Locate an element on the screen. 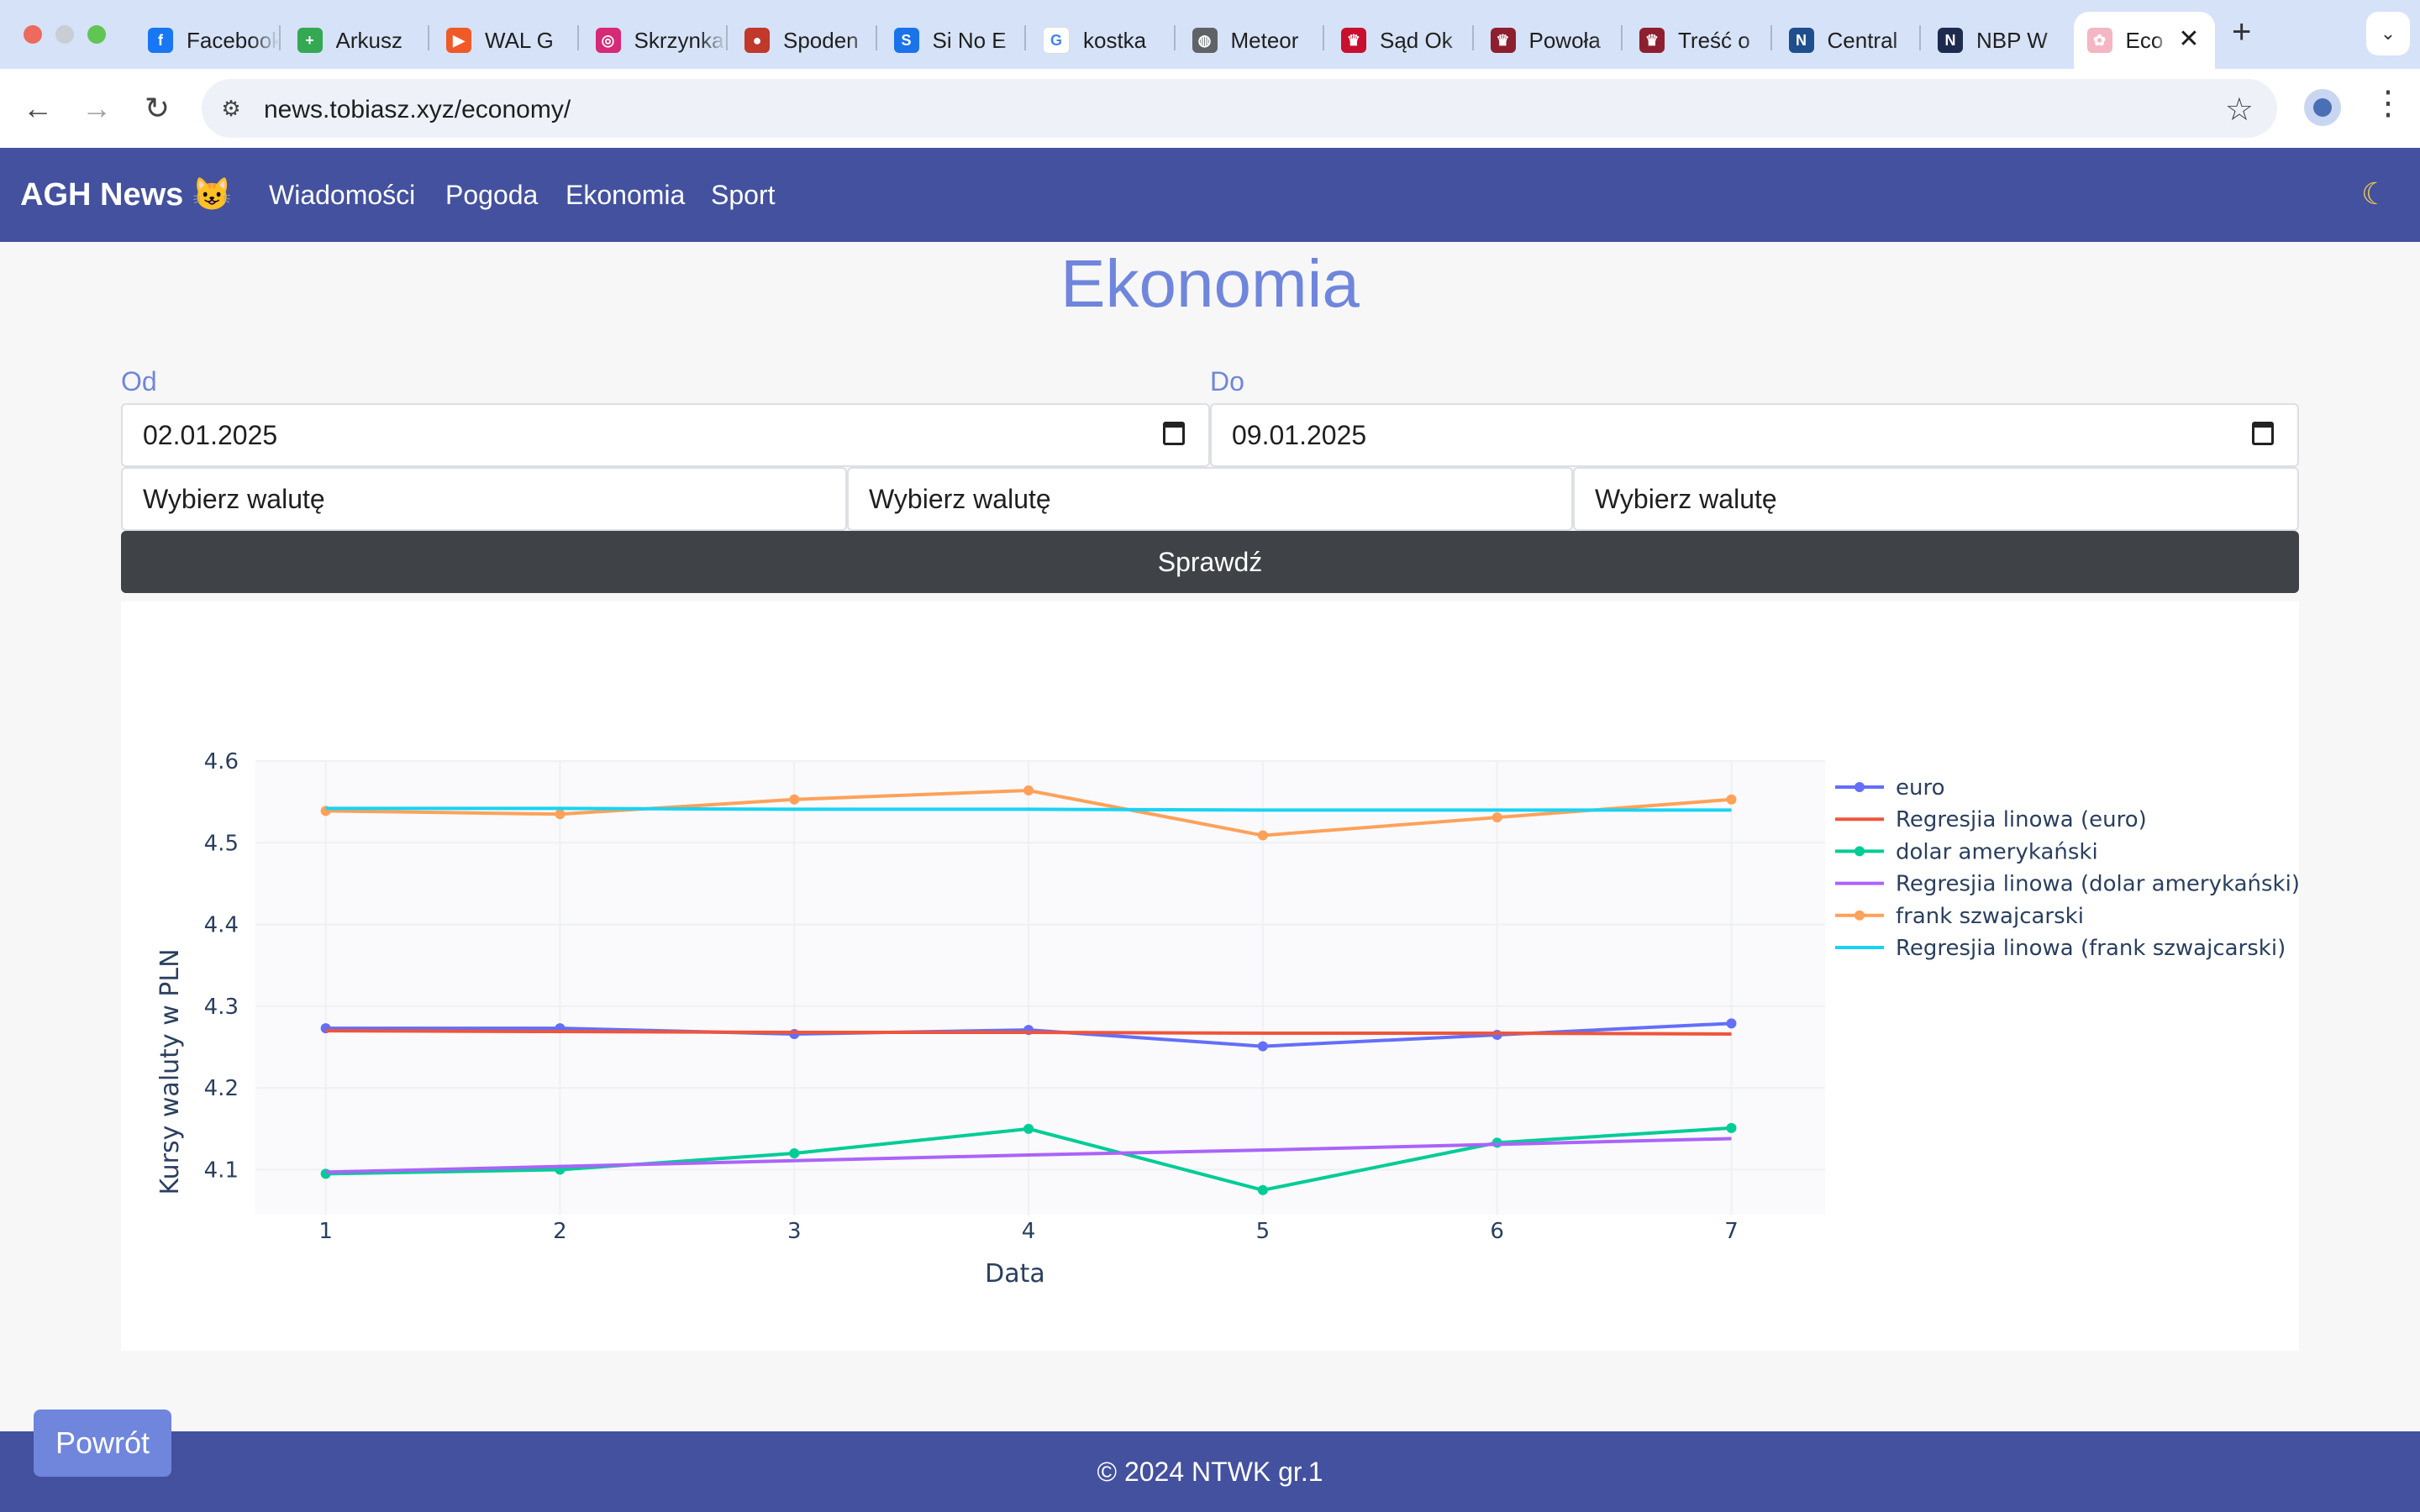  y-tick-label: 4.4 is located at coordinates (221, 925).